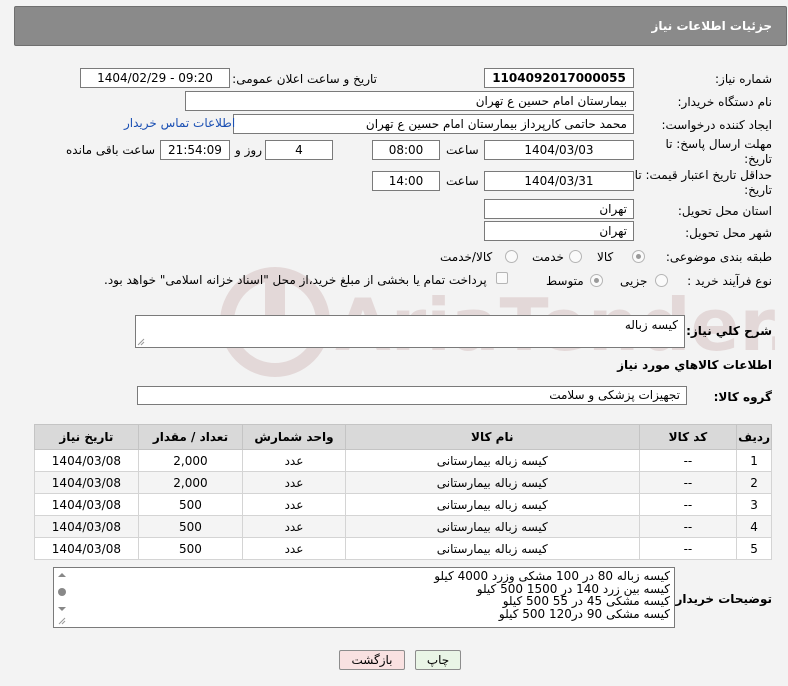 The width and height of the screenshot is (788, 686). I want to click on announce-field: 1404/02/29 - 09:20, so click(155, 78).